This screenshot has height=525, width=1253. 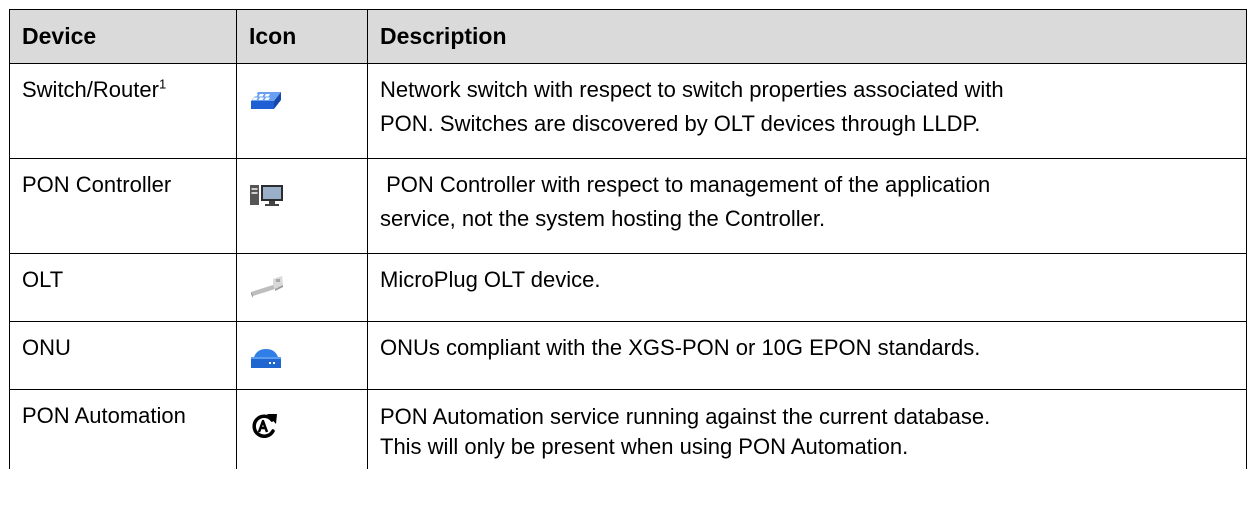 I want to click on device-cell: OLT, so click(x=123, y=287).